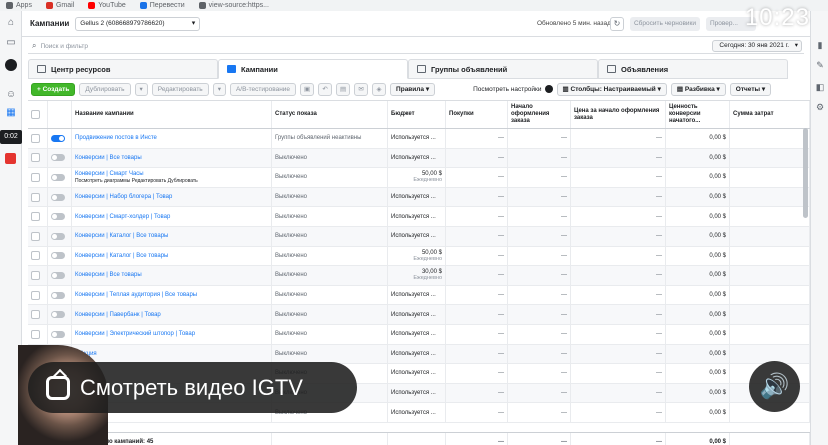 This screenshot has height=445, width=828. I want to click on edit-link: Редактировать, so click(149, 181).